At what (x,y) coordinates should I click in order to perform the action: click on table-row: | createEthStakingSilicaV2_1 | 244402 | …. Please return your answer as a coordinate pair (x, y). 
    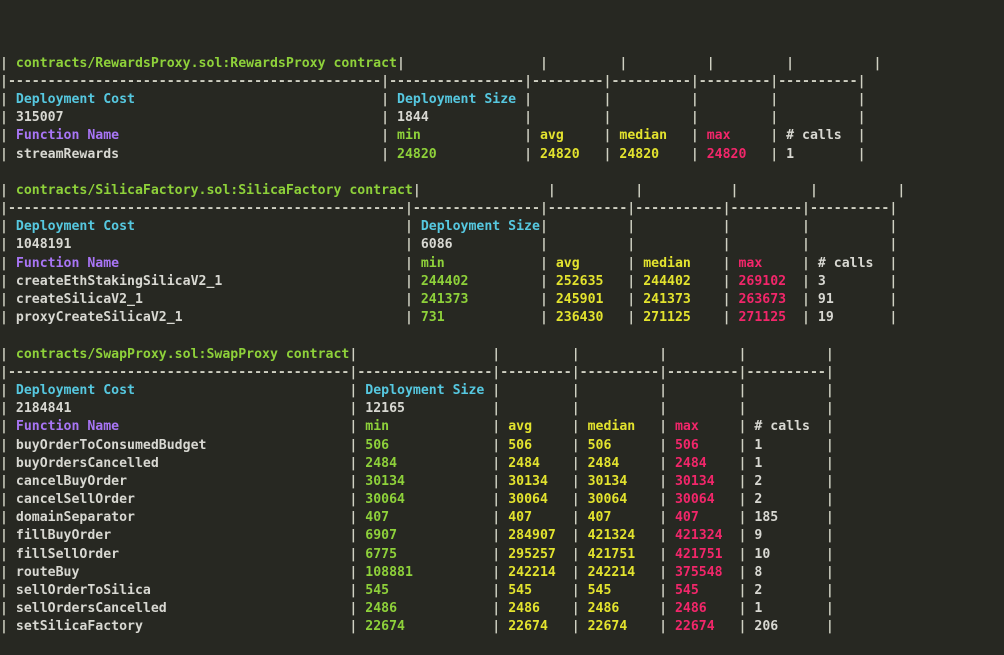
    Looking at the image, I should click on (502, 282).